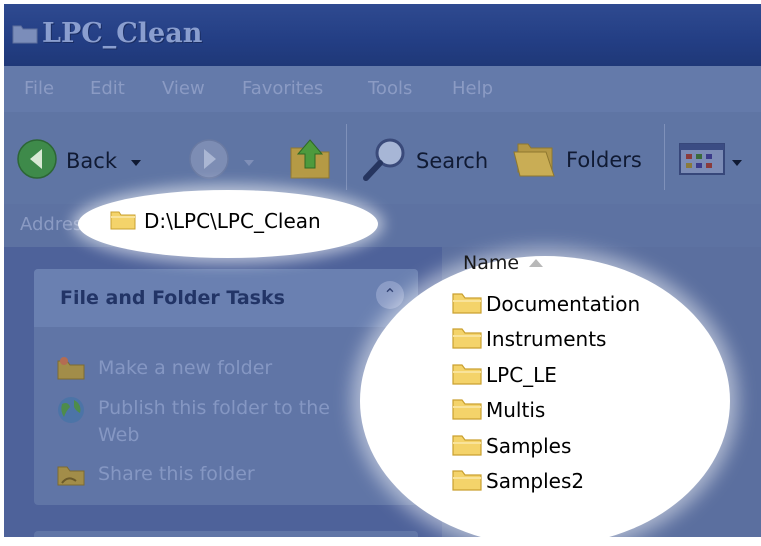  I want to click on folders-button: Folders, so click(577, 160).